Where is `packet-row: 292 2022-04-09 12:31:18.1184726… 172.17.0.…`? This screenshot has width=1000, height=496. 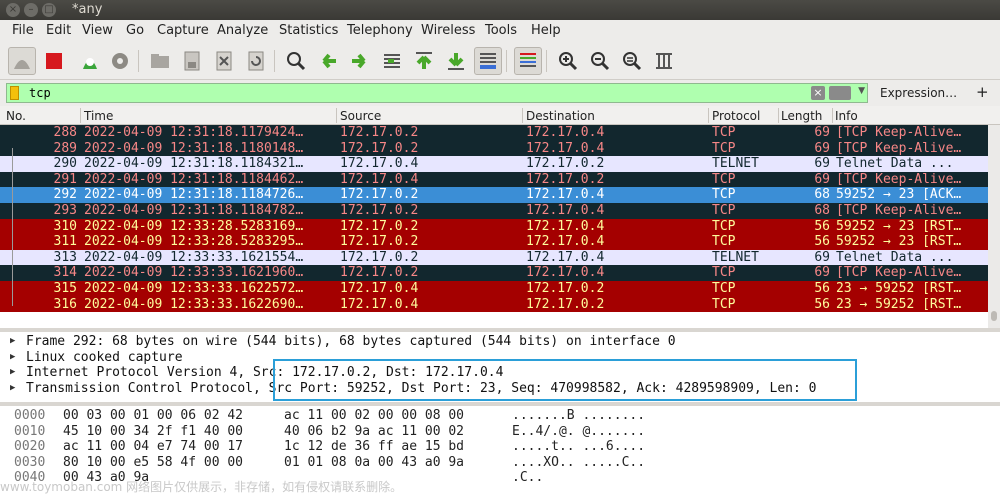 packet-row: 292 2022-04-09 12:31:18.1184726… 172.17.0.… is located at coordinates (494, 195).